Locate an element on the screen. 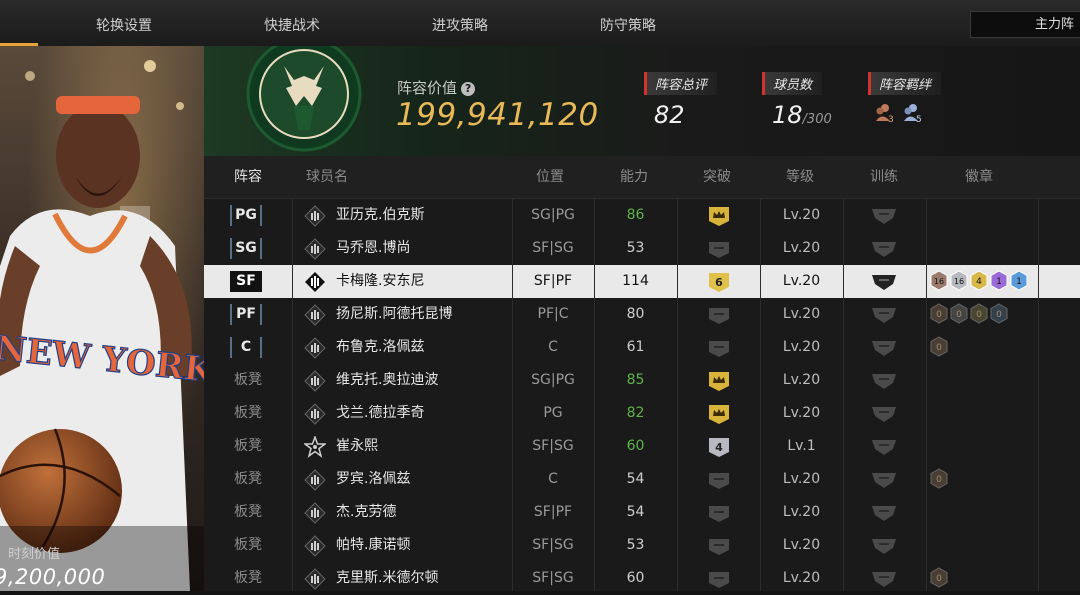 The width and height of the screenshot is (1080, 595). player-name: 扬尼斯.阿德托昆博 is located at coordinates (394, 314).